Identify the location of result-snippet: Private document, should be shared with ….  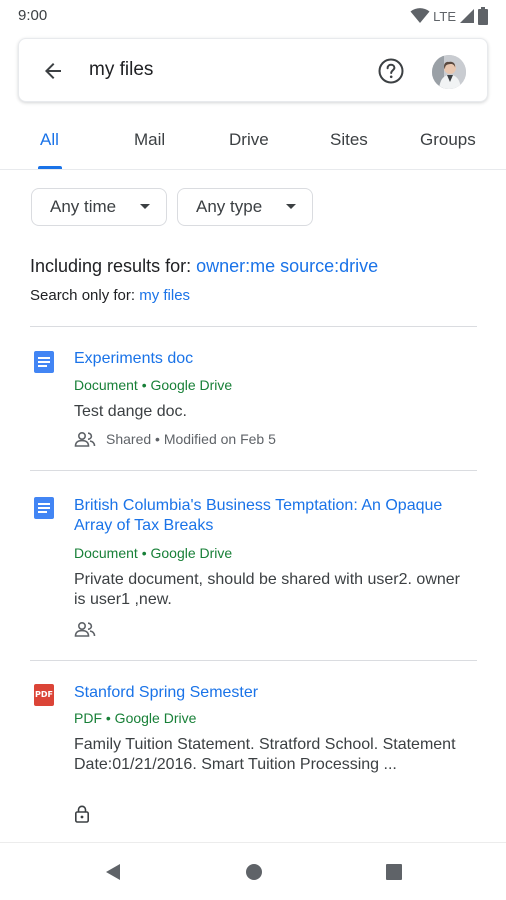
(267, 589).